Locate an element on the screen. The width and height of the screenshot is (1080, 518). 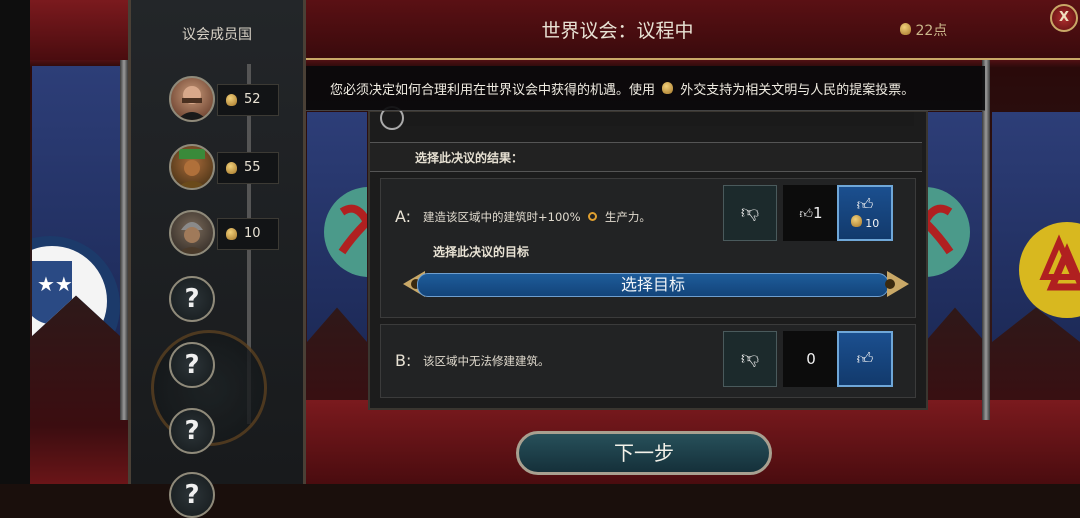
upvote-cost: 10 is located at coordinates (865, 222).